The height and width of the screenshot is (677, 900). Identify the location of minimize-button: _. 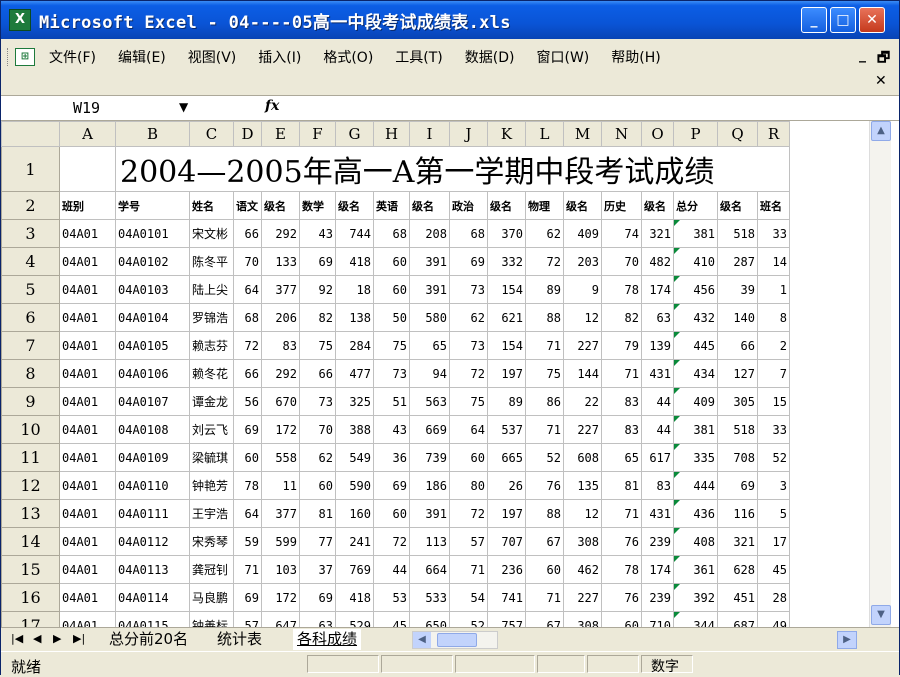
(814, 20).